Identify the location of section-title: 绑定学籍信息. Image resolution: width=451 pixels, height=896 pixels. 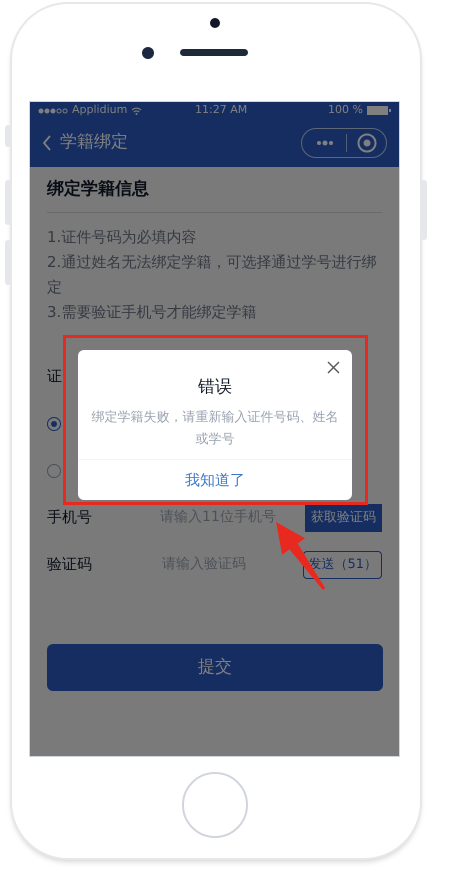
(214, 190).